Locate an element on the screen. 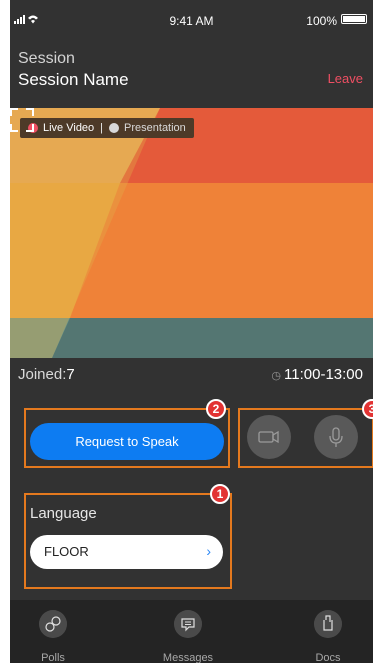 The image size is (373, 663). presentation-label: Presentation is located at coordinates (155, 128).